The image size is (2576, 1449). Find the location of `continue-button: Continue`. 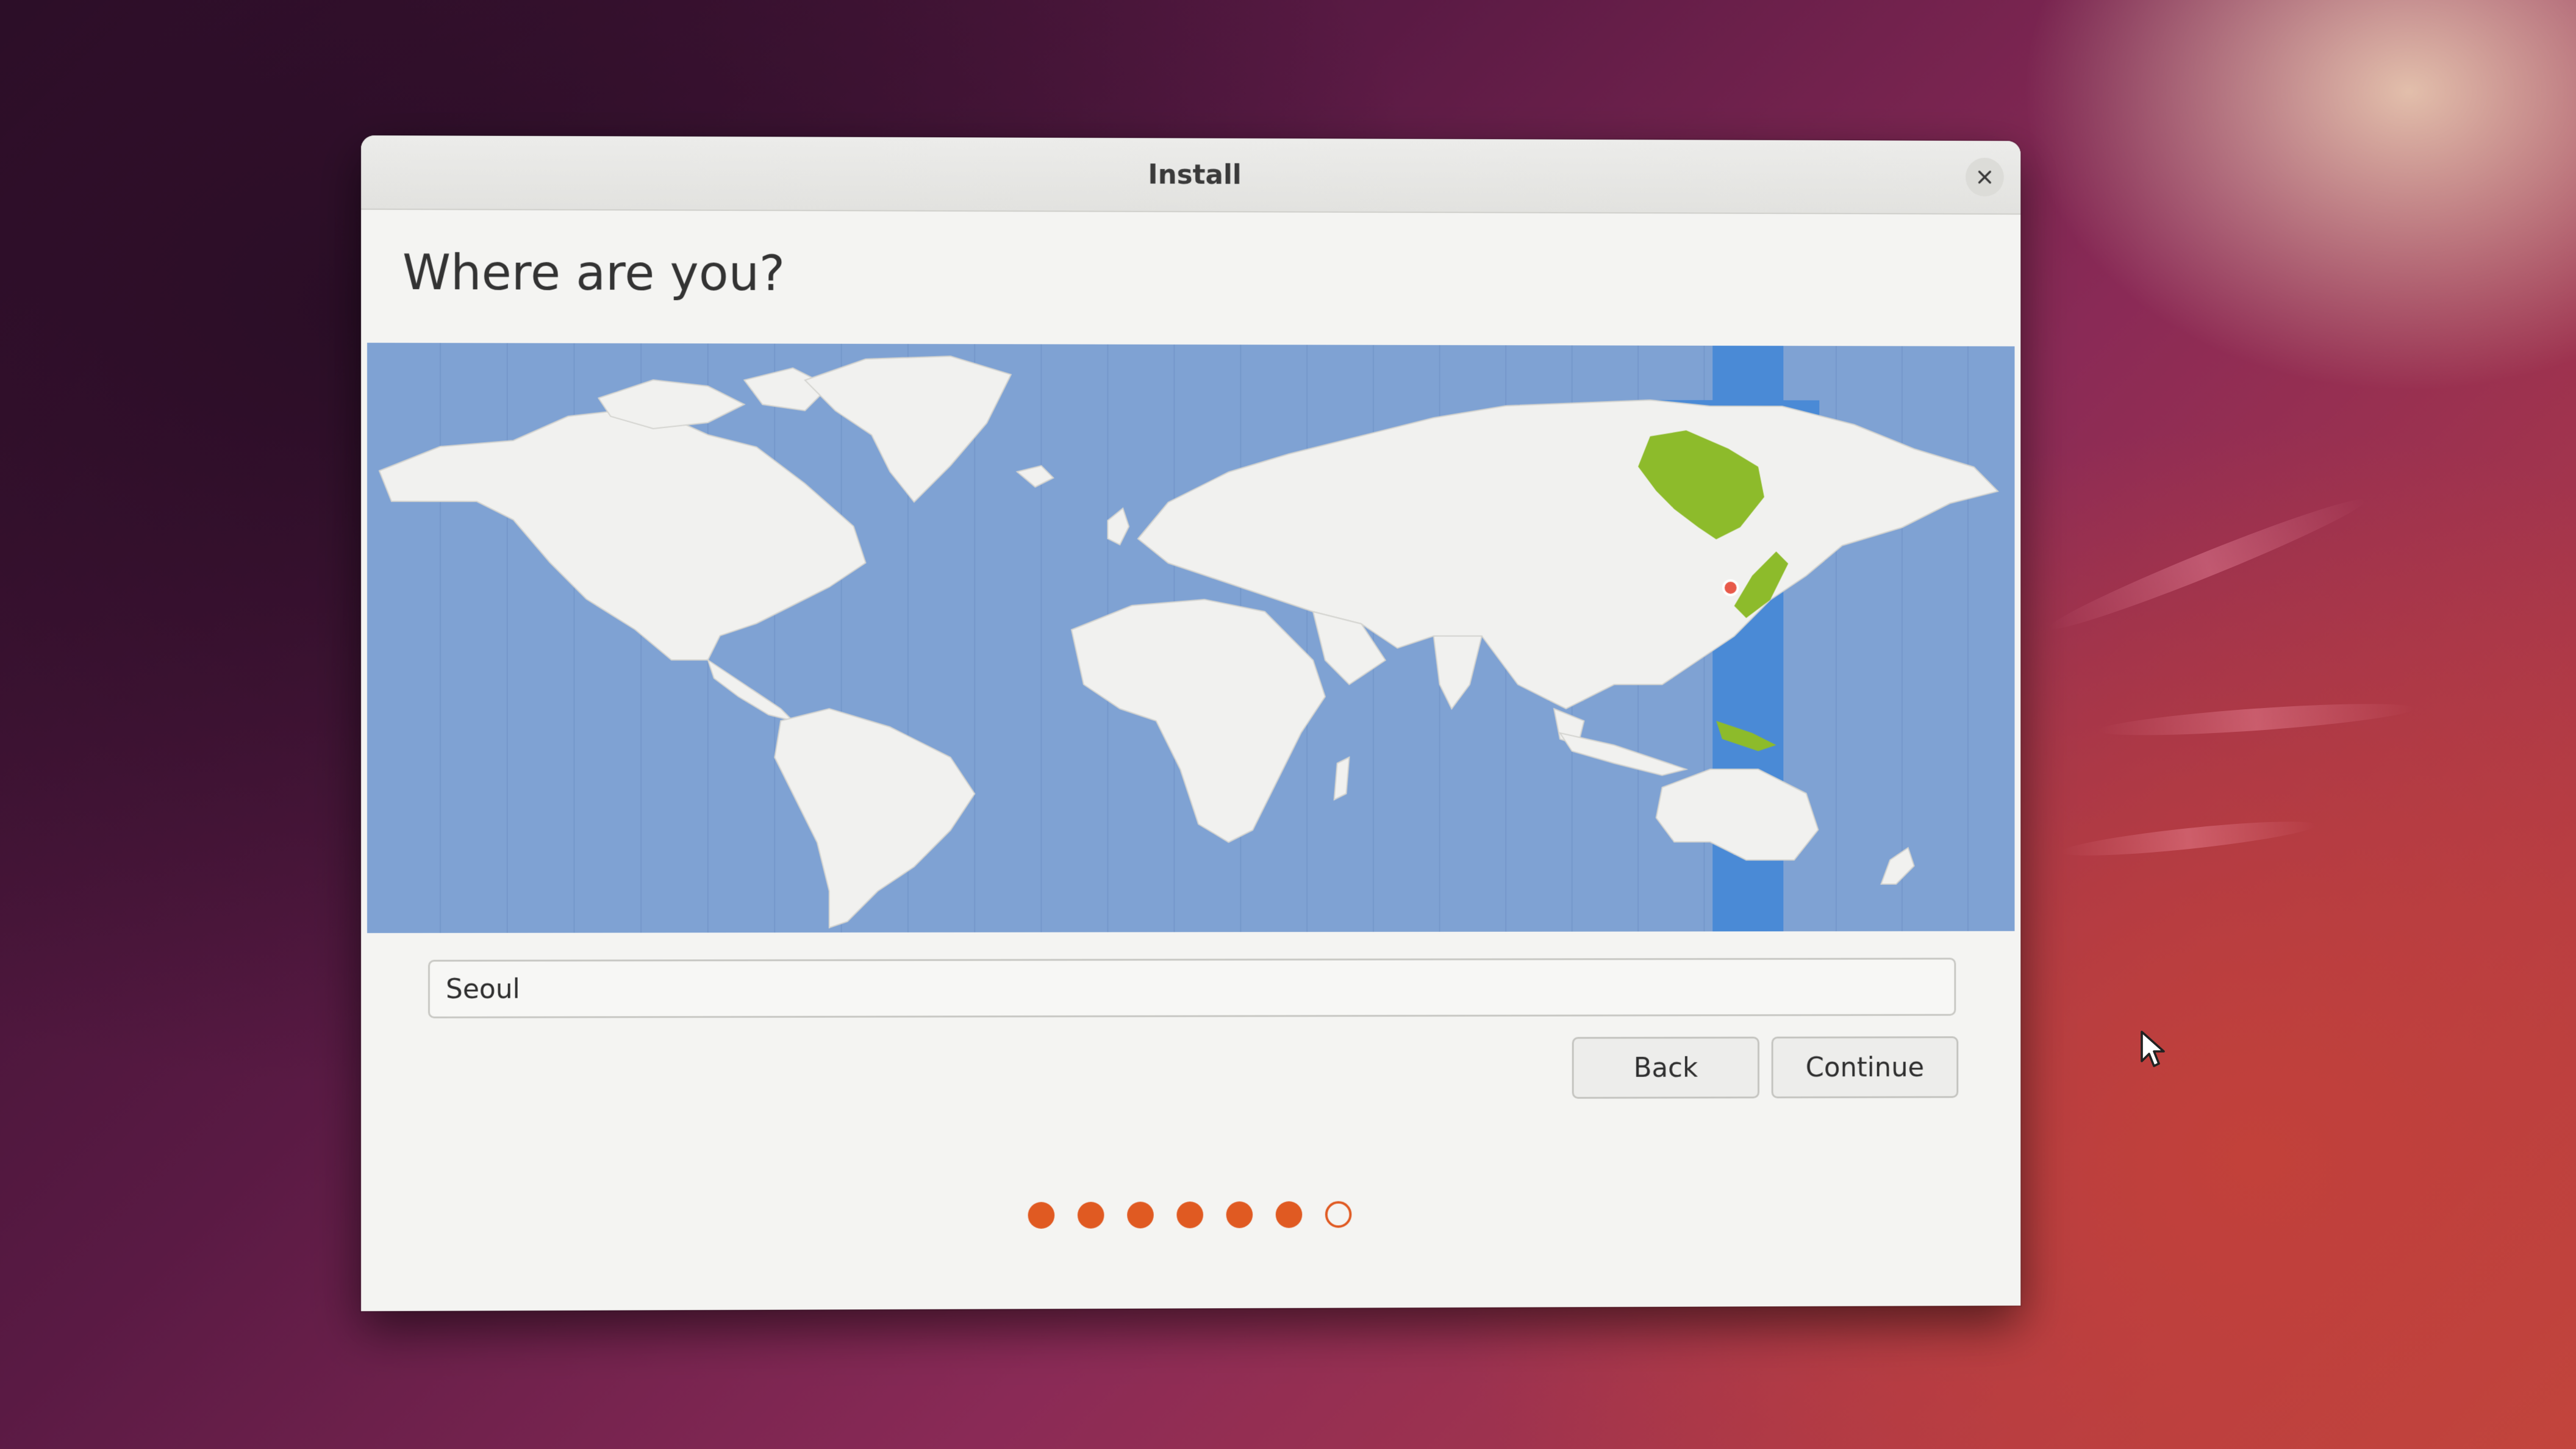

continue-button: Continue is located at coordinates (1865, 1067).